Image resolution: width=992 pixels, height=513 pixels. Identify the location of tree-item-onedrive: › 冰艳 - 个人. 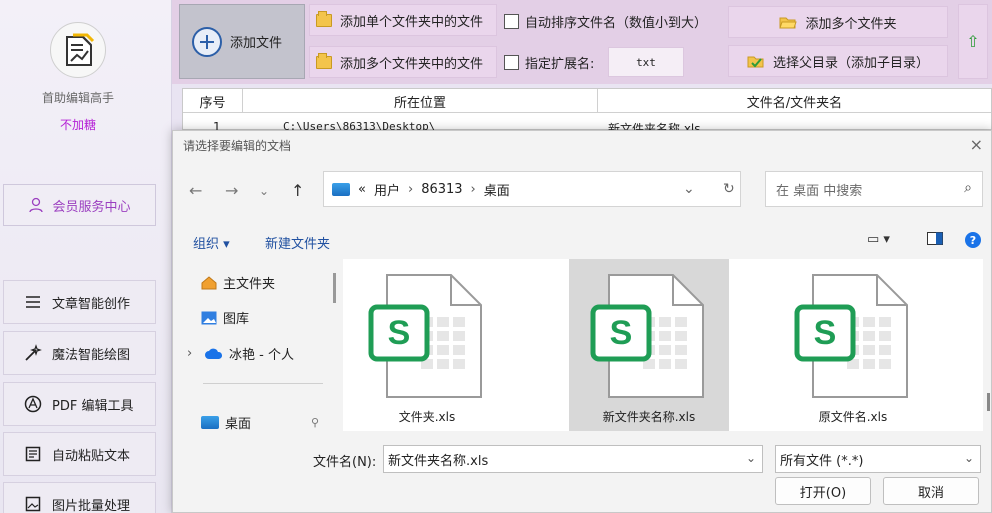
(240, 353).